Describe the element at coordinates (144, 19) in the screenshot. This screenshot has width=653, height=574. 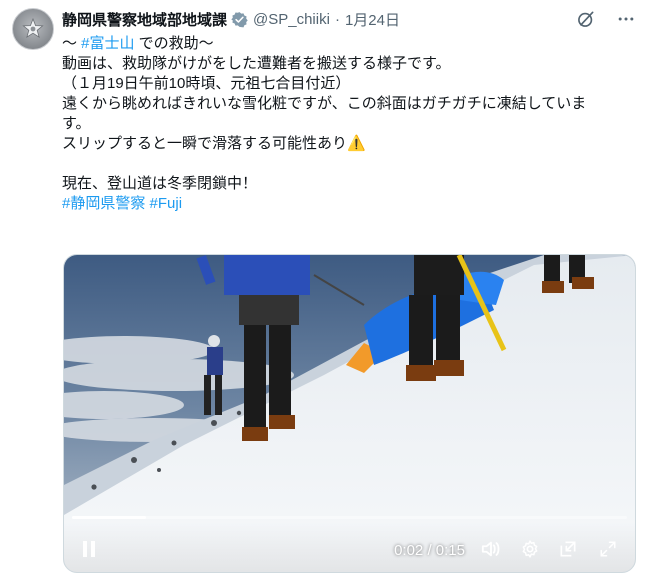
I see `display-name: 静岡県警察地域部地域課` at that location.